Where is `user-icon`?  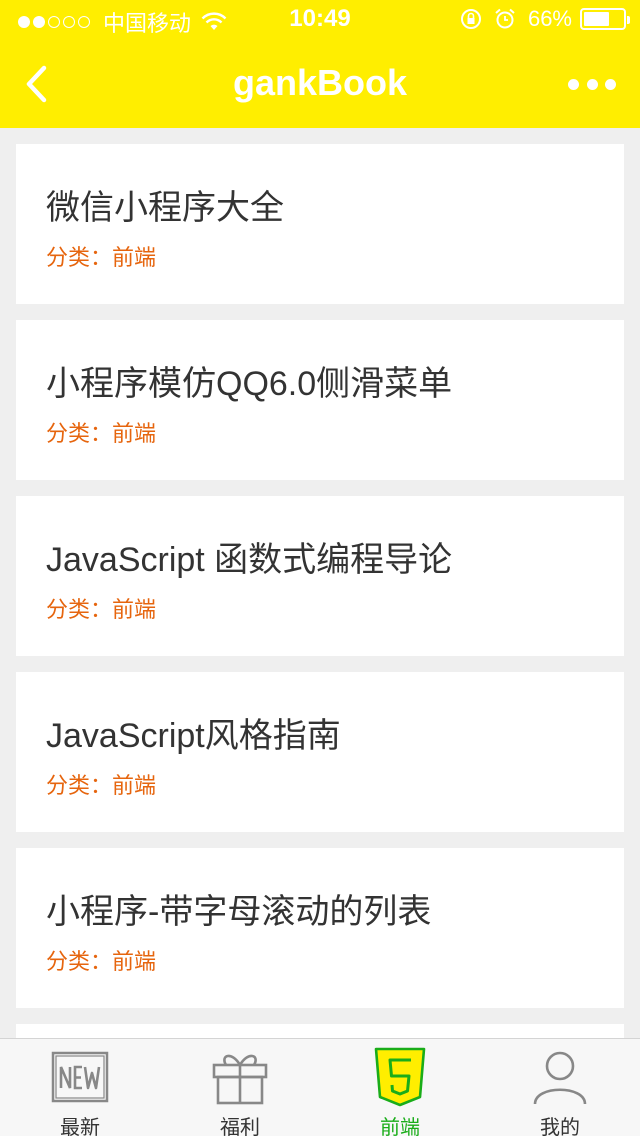 user-icon is located at coordinates (560, 1078).